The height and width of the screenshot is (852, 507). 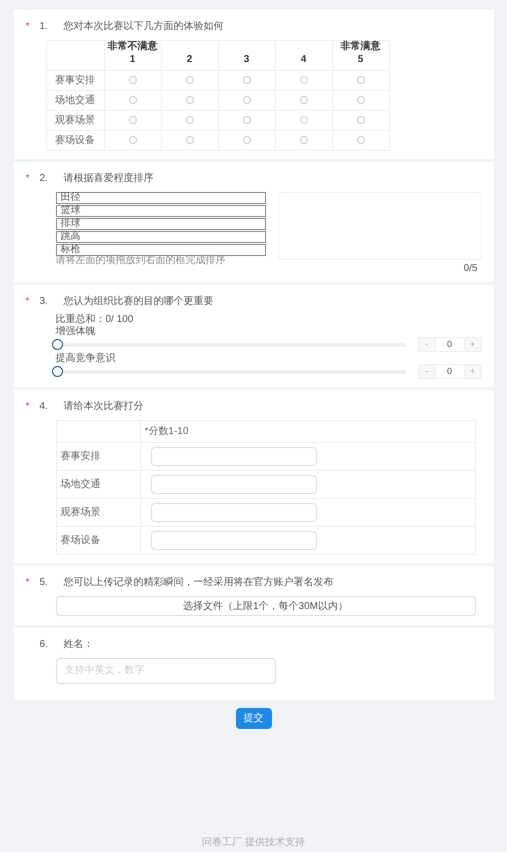 I want to click on weight-total: 比重总和：0/ 100, so click(x=95, y=320).